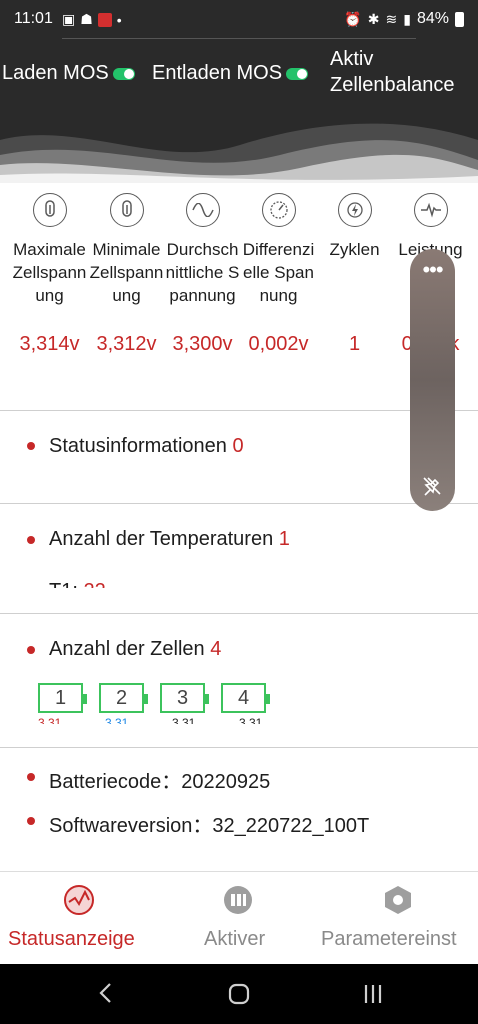  Describe the element at coordinates (391, 18) in the screenshot. I see `wifi-icon: ≋` at that location.